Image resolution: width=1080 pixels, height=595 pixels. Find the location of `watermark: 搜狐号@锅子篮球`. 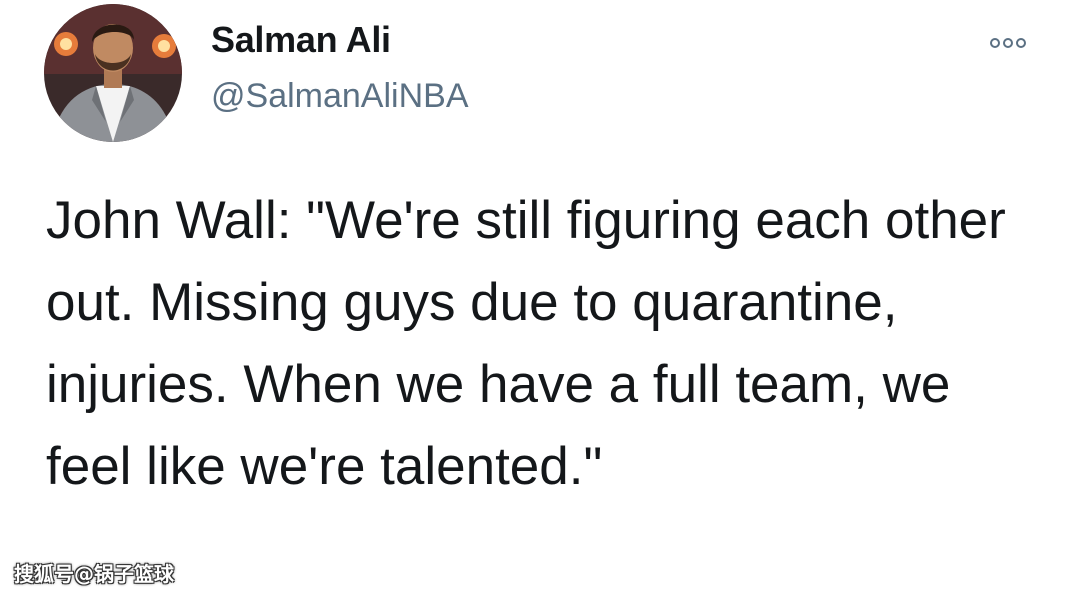

watermark: 搜狐号@锅子篮球 is located at coordinates (94, 574).